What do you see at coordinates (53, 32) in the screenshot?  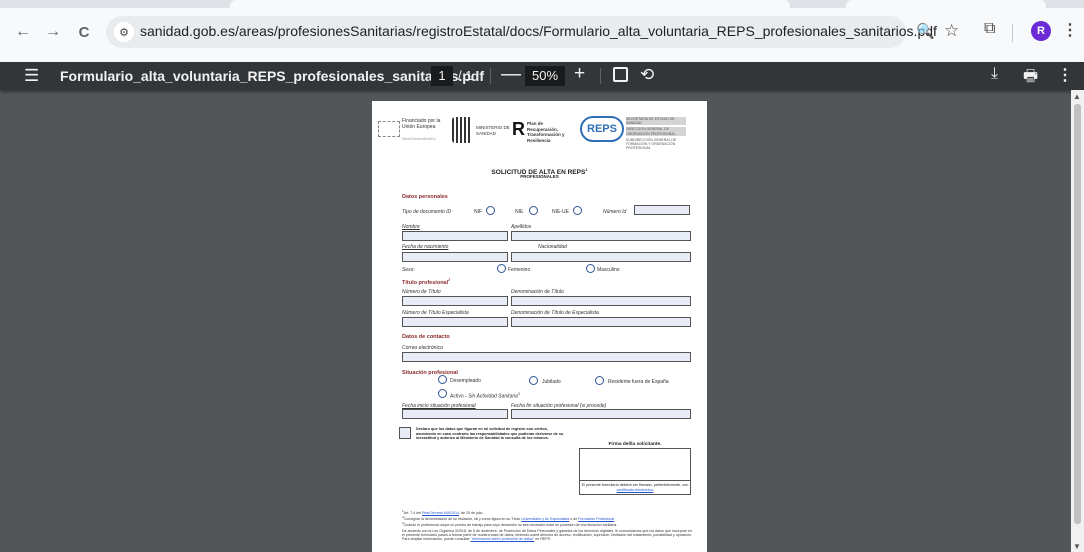 I see `forward-arrow-icon: →` at bounding box center [53, 32].